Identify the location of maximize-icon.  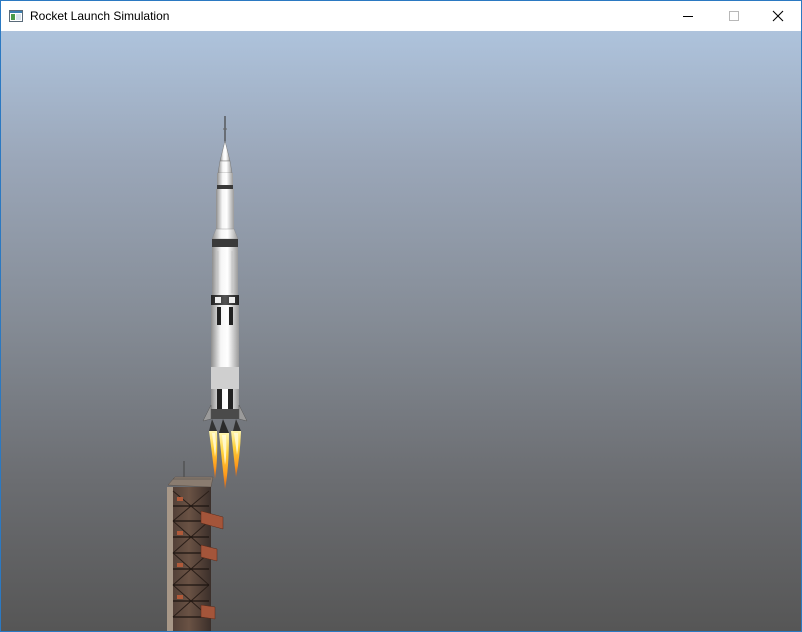
(734, 16).